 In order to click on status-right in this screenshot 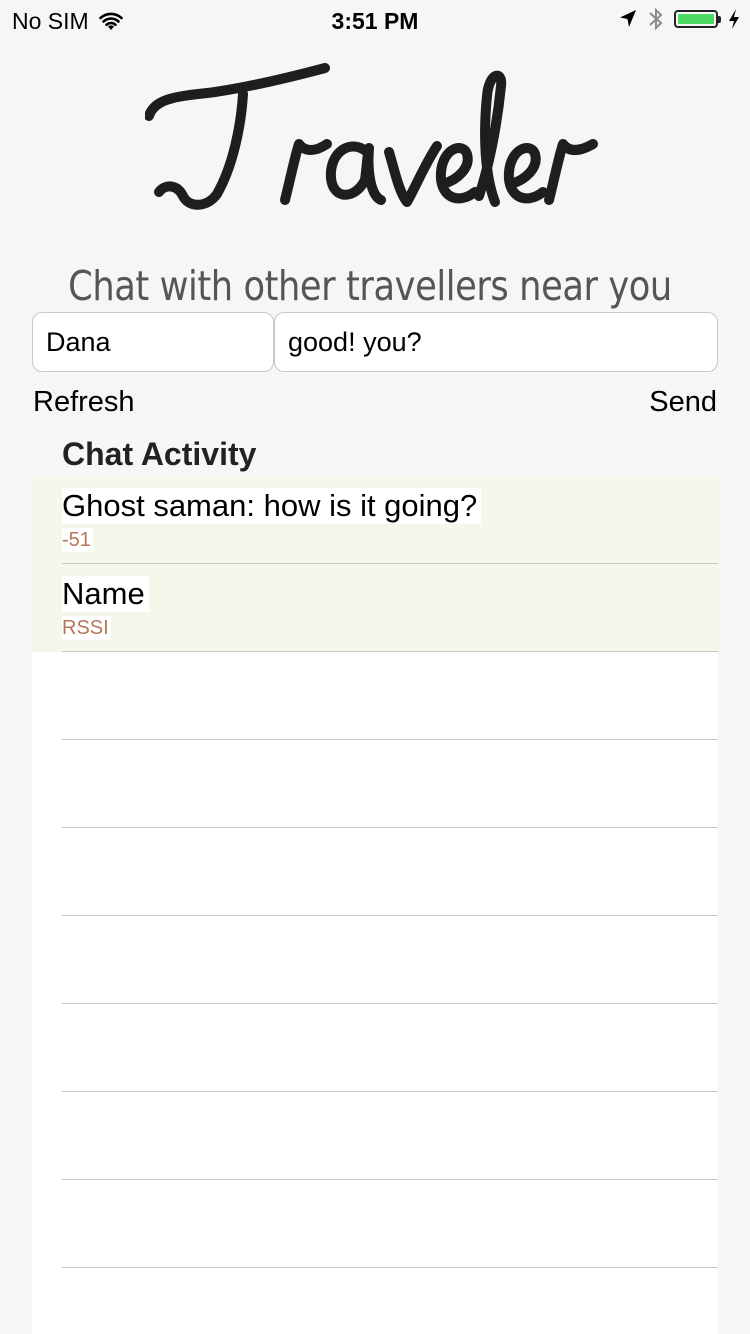, I will do `click(679, 19)`.